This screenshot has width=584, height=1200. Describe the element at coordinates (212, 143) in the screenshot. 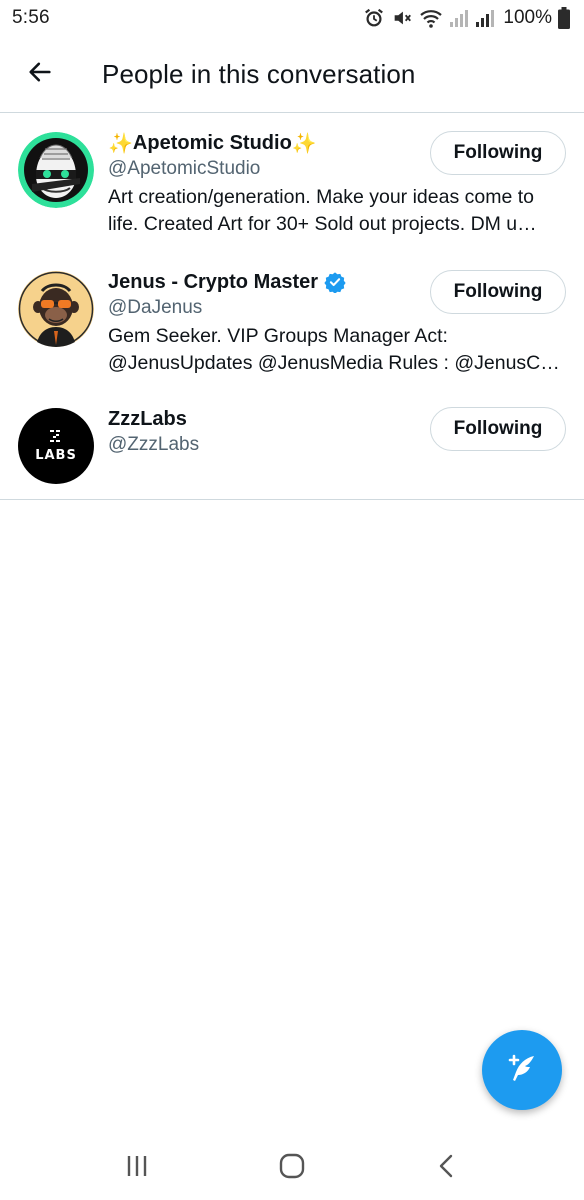

I see `person-name: Apetomic Studio` at that location.